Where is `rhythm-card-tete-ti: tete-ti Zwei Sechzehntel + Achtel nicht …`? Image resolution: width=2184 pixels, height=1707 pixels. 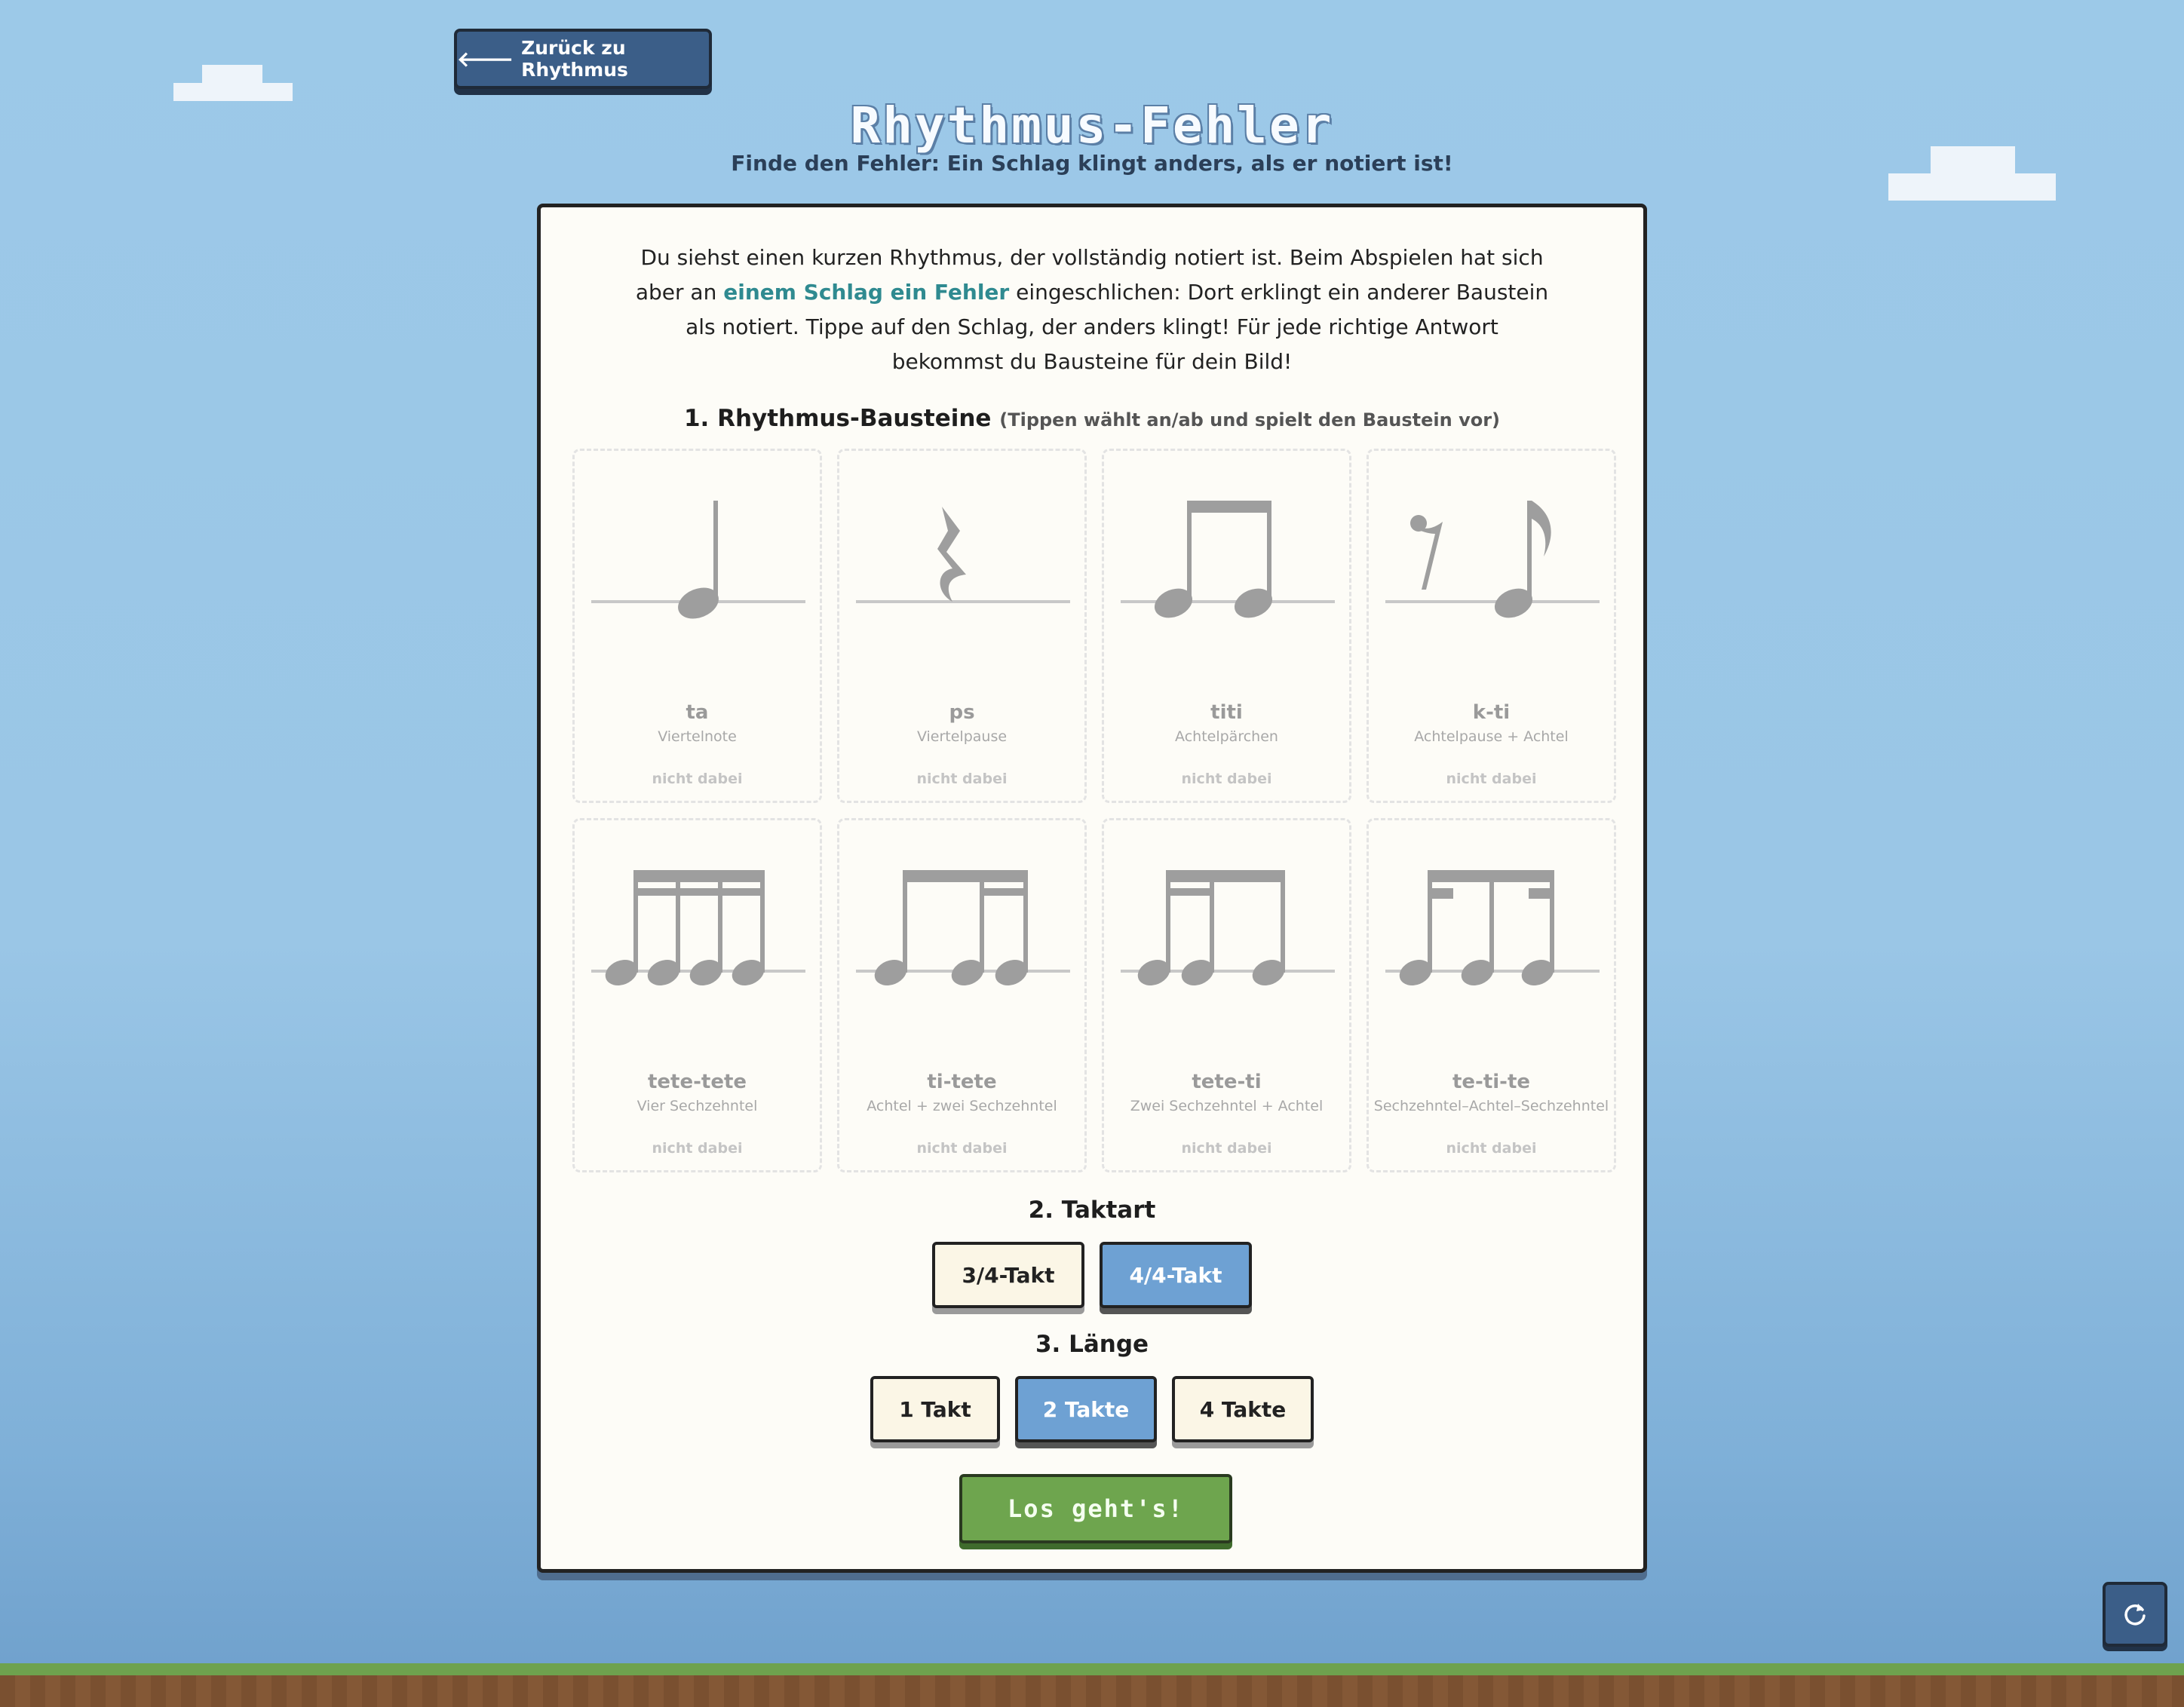 rhythm-card-tete-ti: tete-ti Zwei Sechzehntel + Achtel nicht … is located at coordinates (1226, 995).